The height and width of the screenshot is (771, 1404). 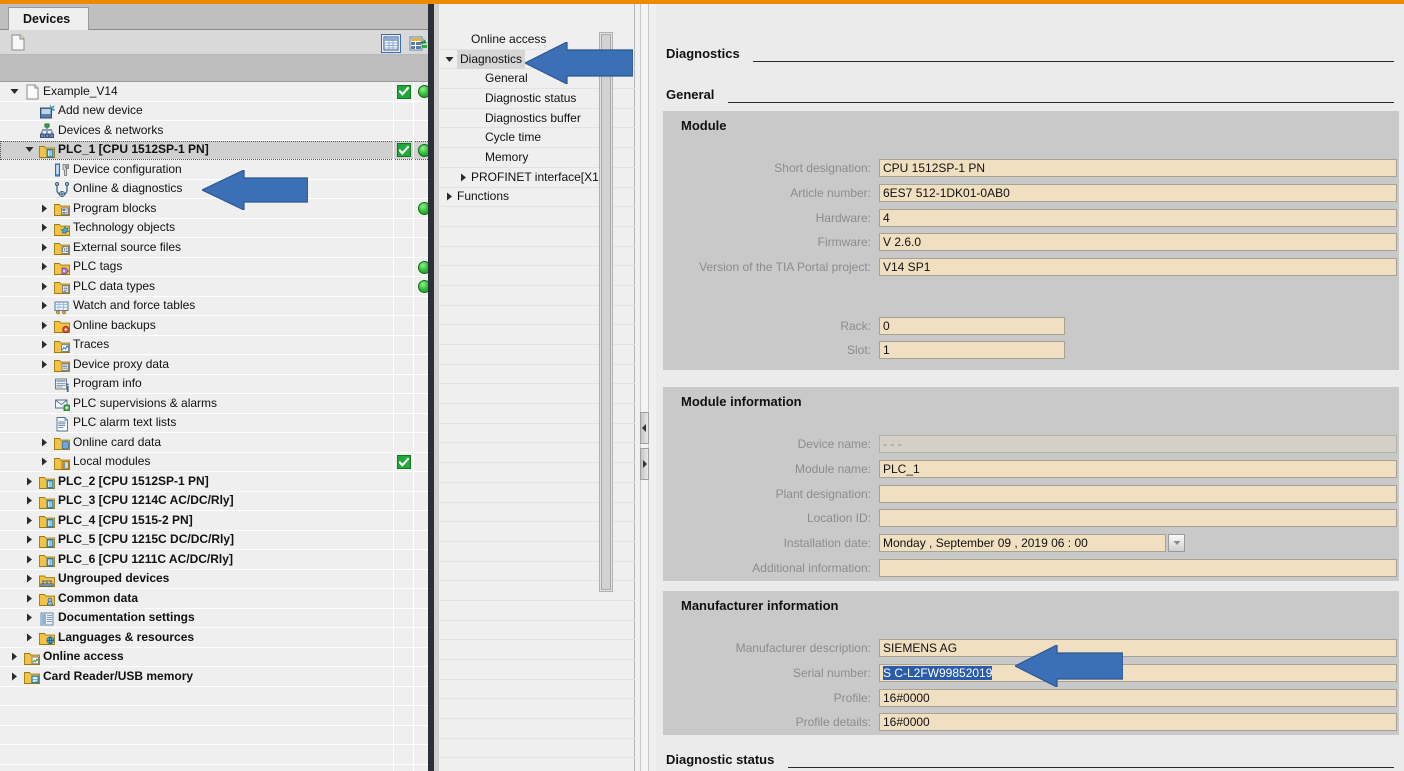 What do you see at coordinates (1138, 648) in the screenshot?
I see `field-input: SIEMENS AG` at bounding box center [1138, 648].